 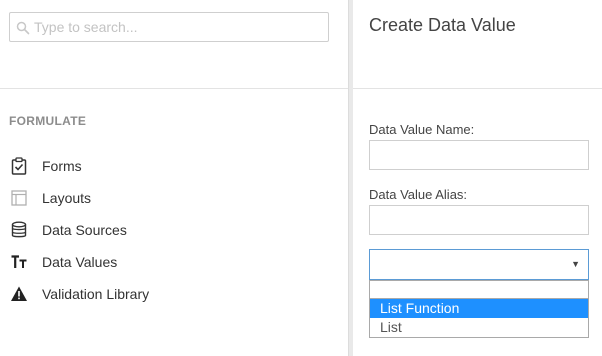 What do you see at coordinates (84, 230) in the screenshot?
I see `sidebar-item-label: Data Sources` at bounding box center [84, 230].